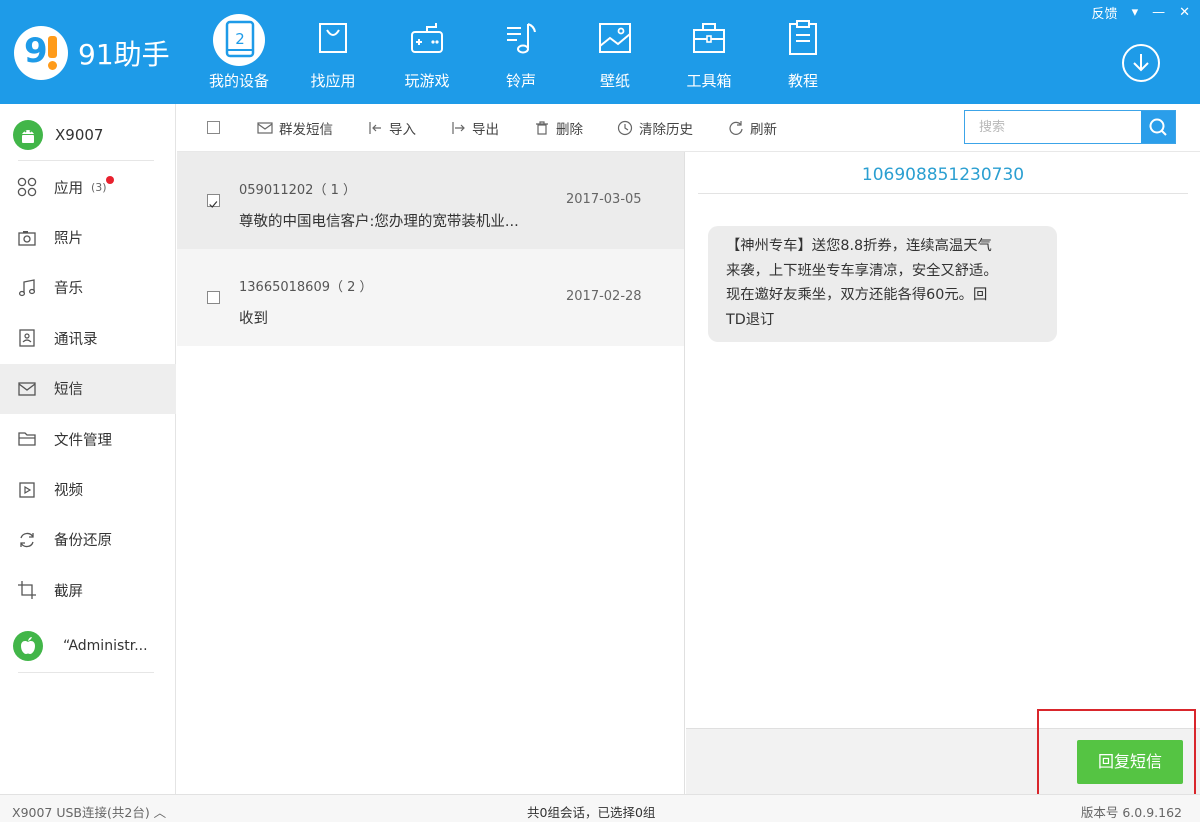  What do you see at coordinates (27, 238) in the screenshot?
I see `camera-icon` at bounding box center [27, 238].